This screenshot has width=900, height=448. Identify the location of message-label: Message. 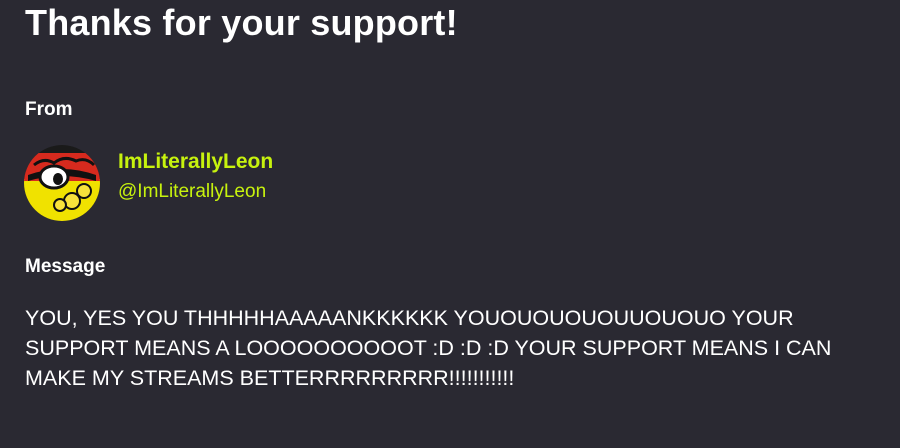
(65, 266).